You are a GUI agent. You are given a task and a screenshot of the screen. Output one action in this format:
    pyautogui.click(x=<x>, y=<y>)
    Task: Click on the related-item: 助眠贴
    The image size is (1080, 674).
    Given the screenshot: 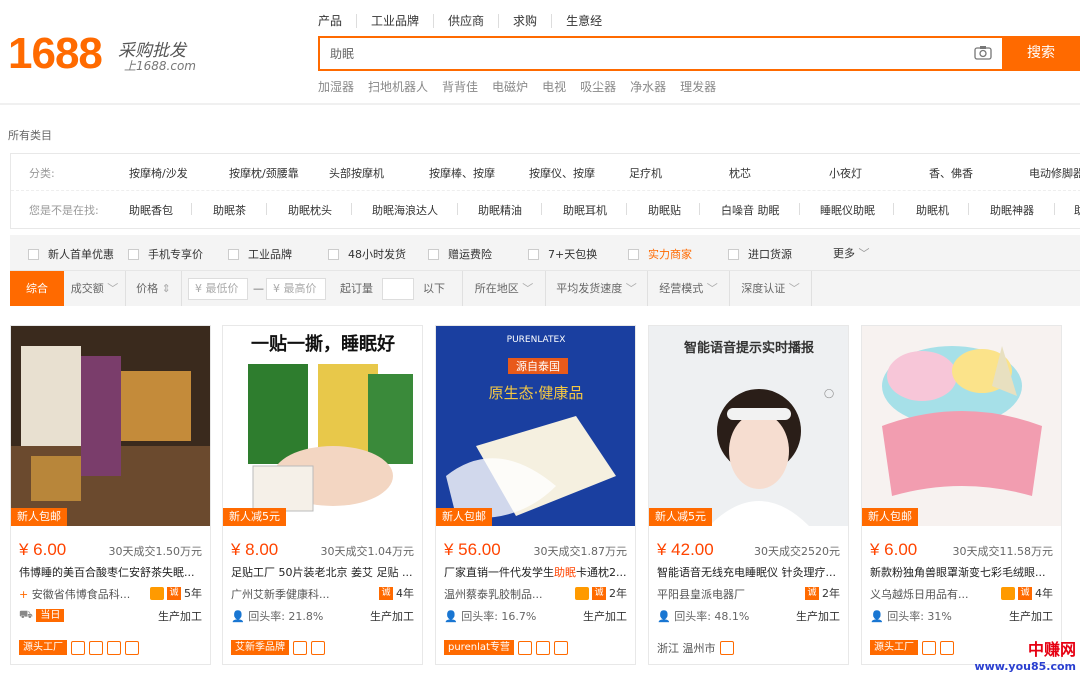 What is the action you would take?
    pyautogui.click(x=664, y=210)
    